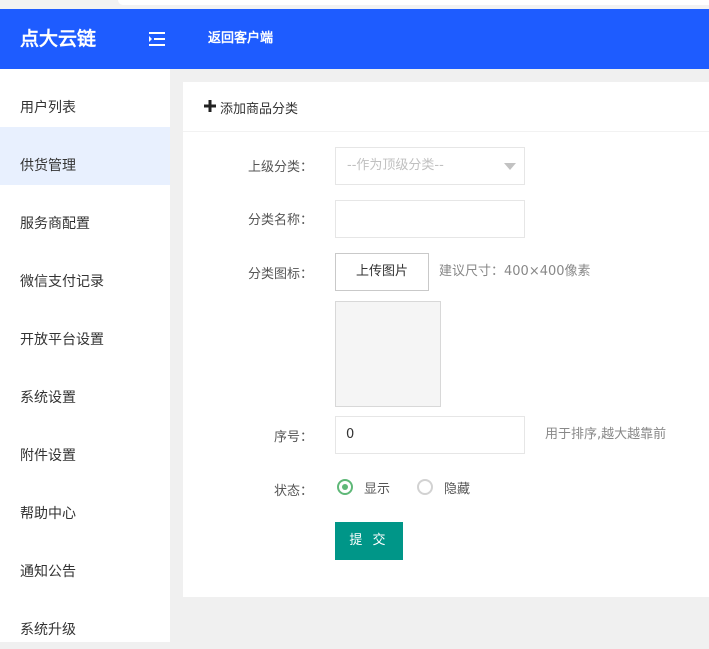 This screenshot has width=709, height=649. What do you see at coordinates (345, 487) in the screenshot?
I see `radio-checked-icon` at bounding box center [345, 487].